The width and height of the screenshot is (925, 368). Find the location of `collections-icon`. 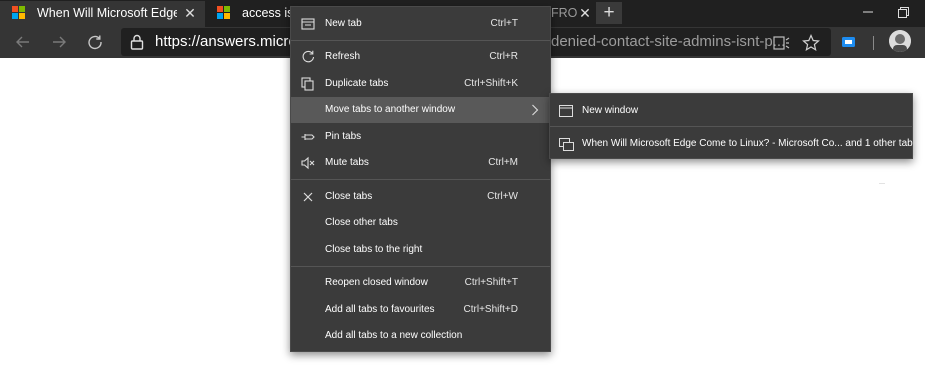

collections-icon is located at coordinates (848, 42).